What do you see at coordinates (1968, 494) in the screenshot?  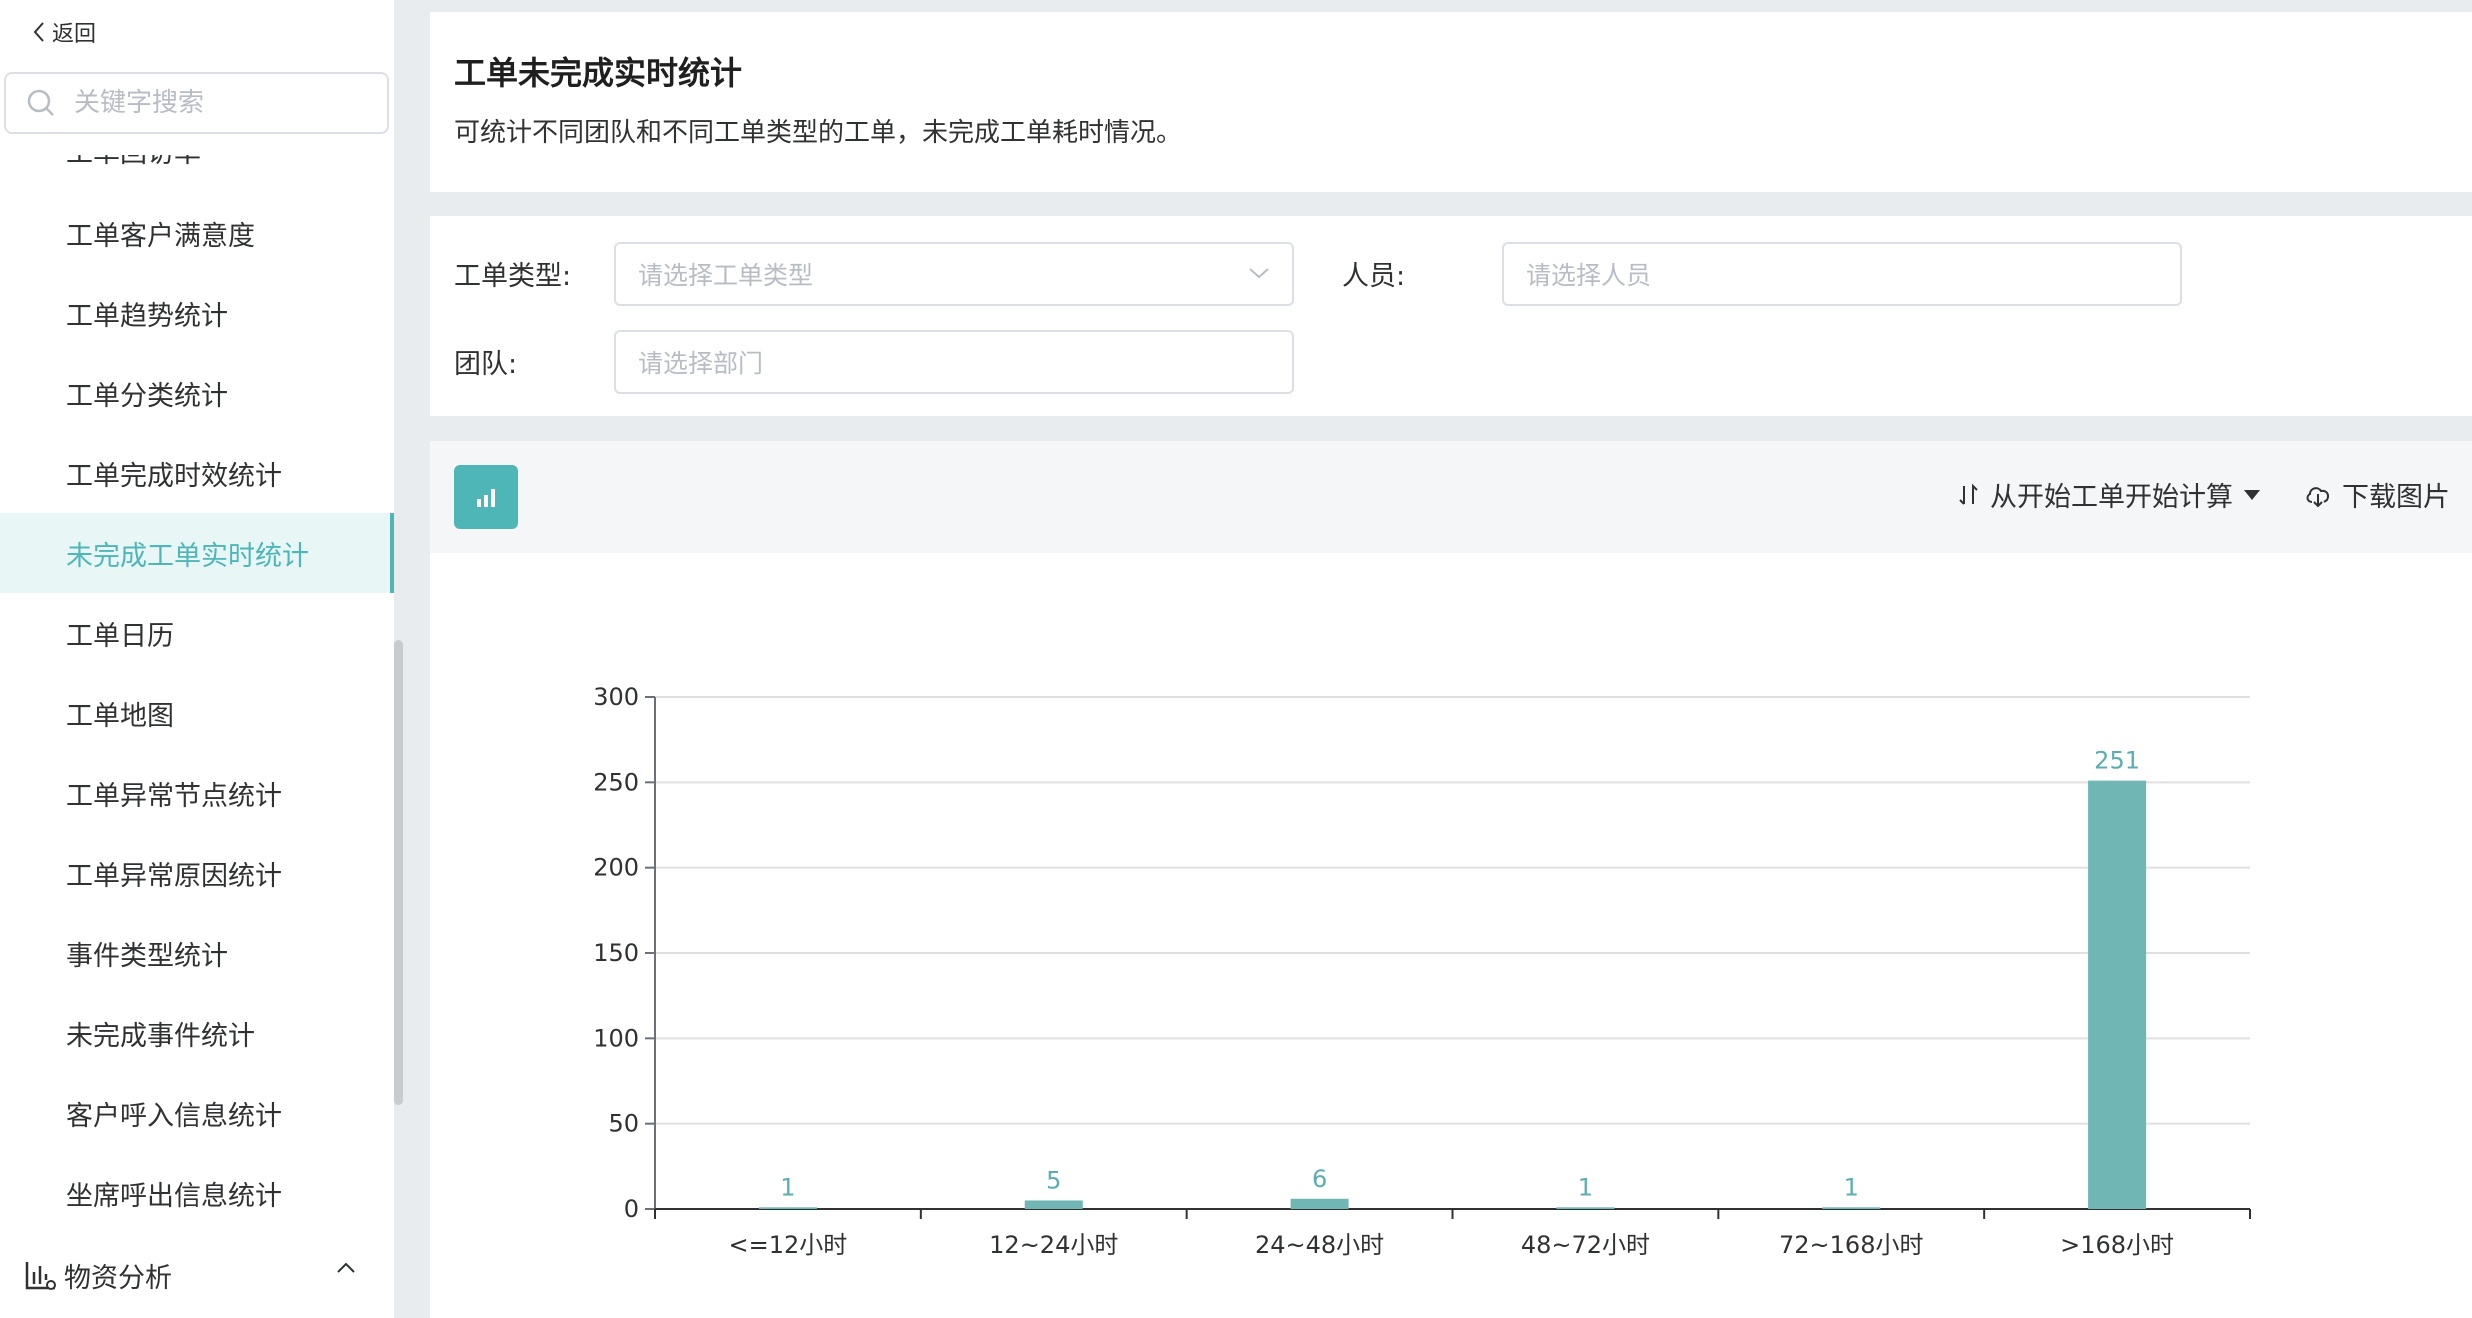 I see `sort-icon` at bounding box center [1968, 494].